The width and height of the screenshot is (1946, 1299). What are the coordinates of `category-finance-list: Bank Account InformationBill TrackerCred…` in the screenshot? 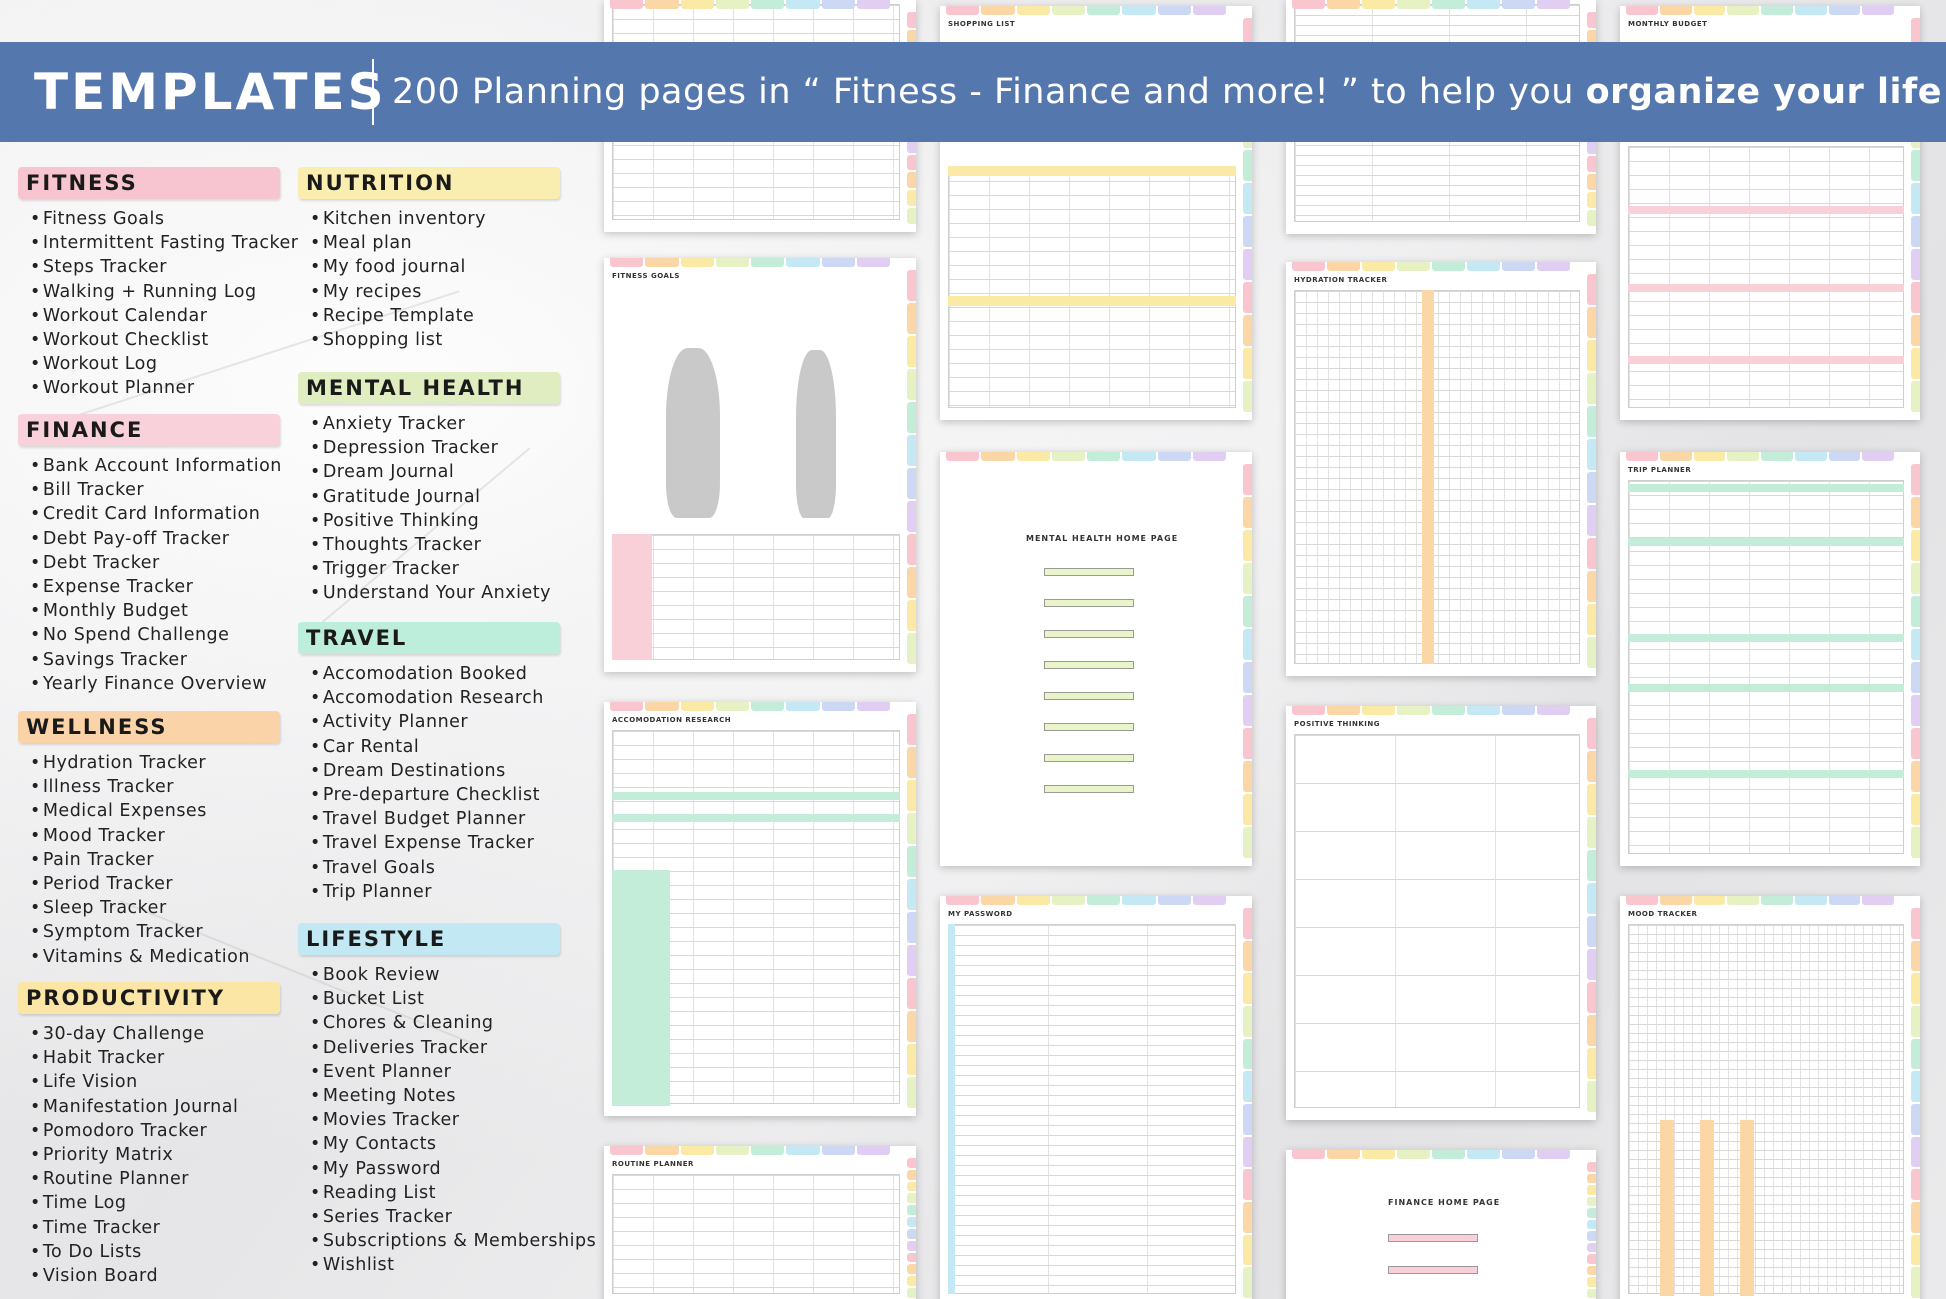 It's located at (150, 575).